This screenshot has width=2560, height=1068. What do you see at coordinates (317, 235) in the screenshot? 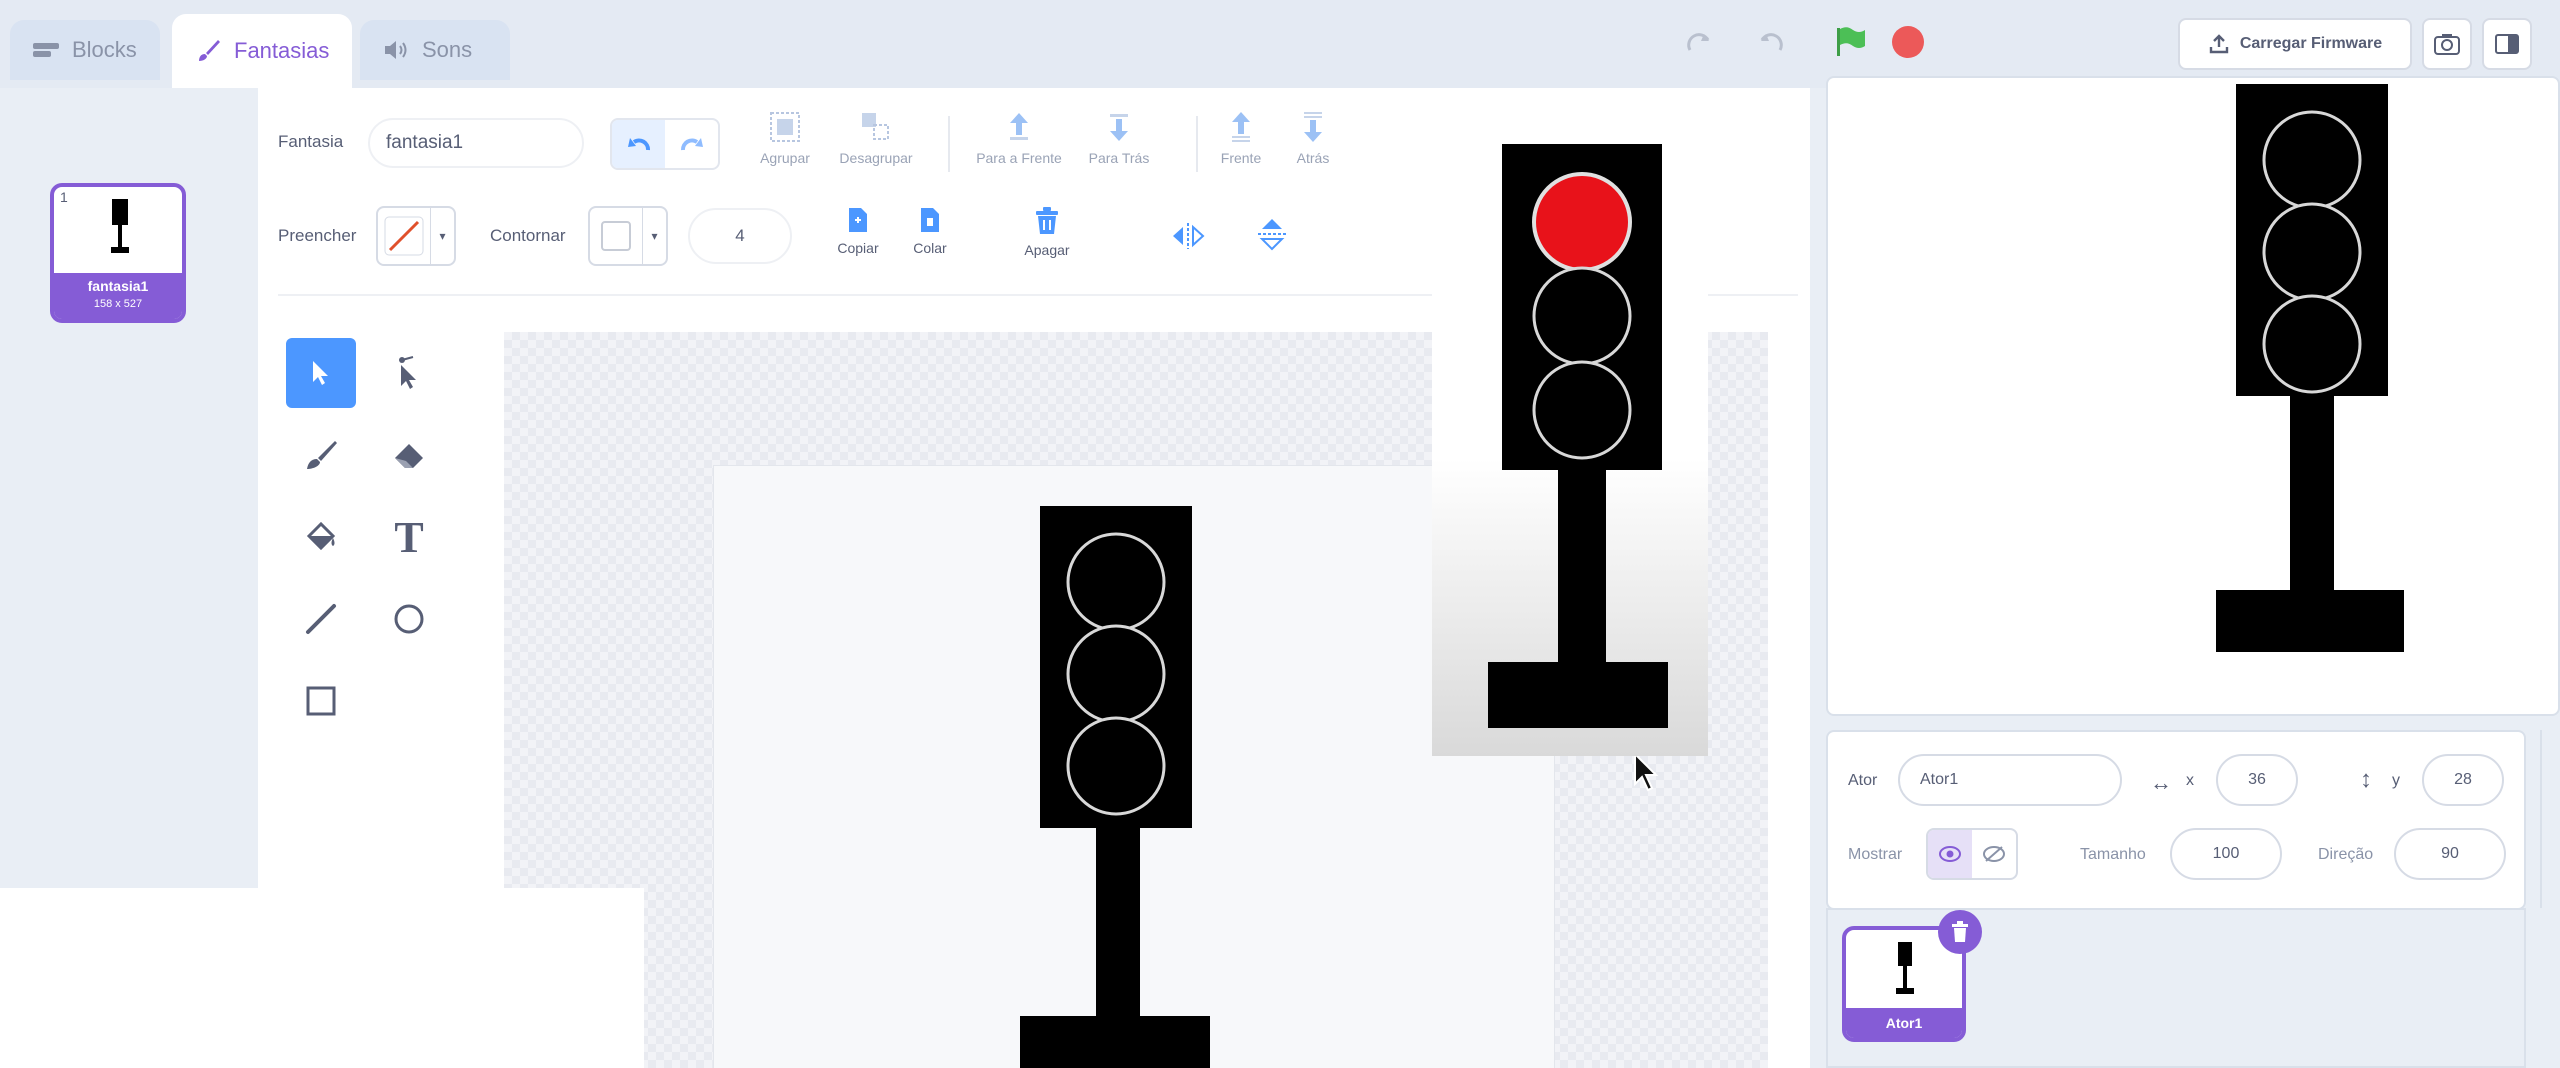
I see `fill-label: Preencher` at bounding box center [317, 235].